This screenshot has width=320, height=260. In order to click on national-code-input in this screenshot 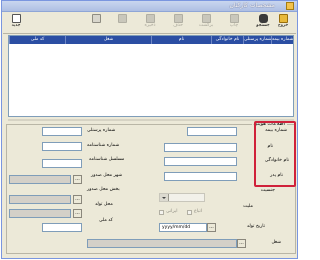, I will do `click(62, 227)`.